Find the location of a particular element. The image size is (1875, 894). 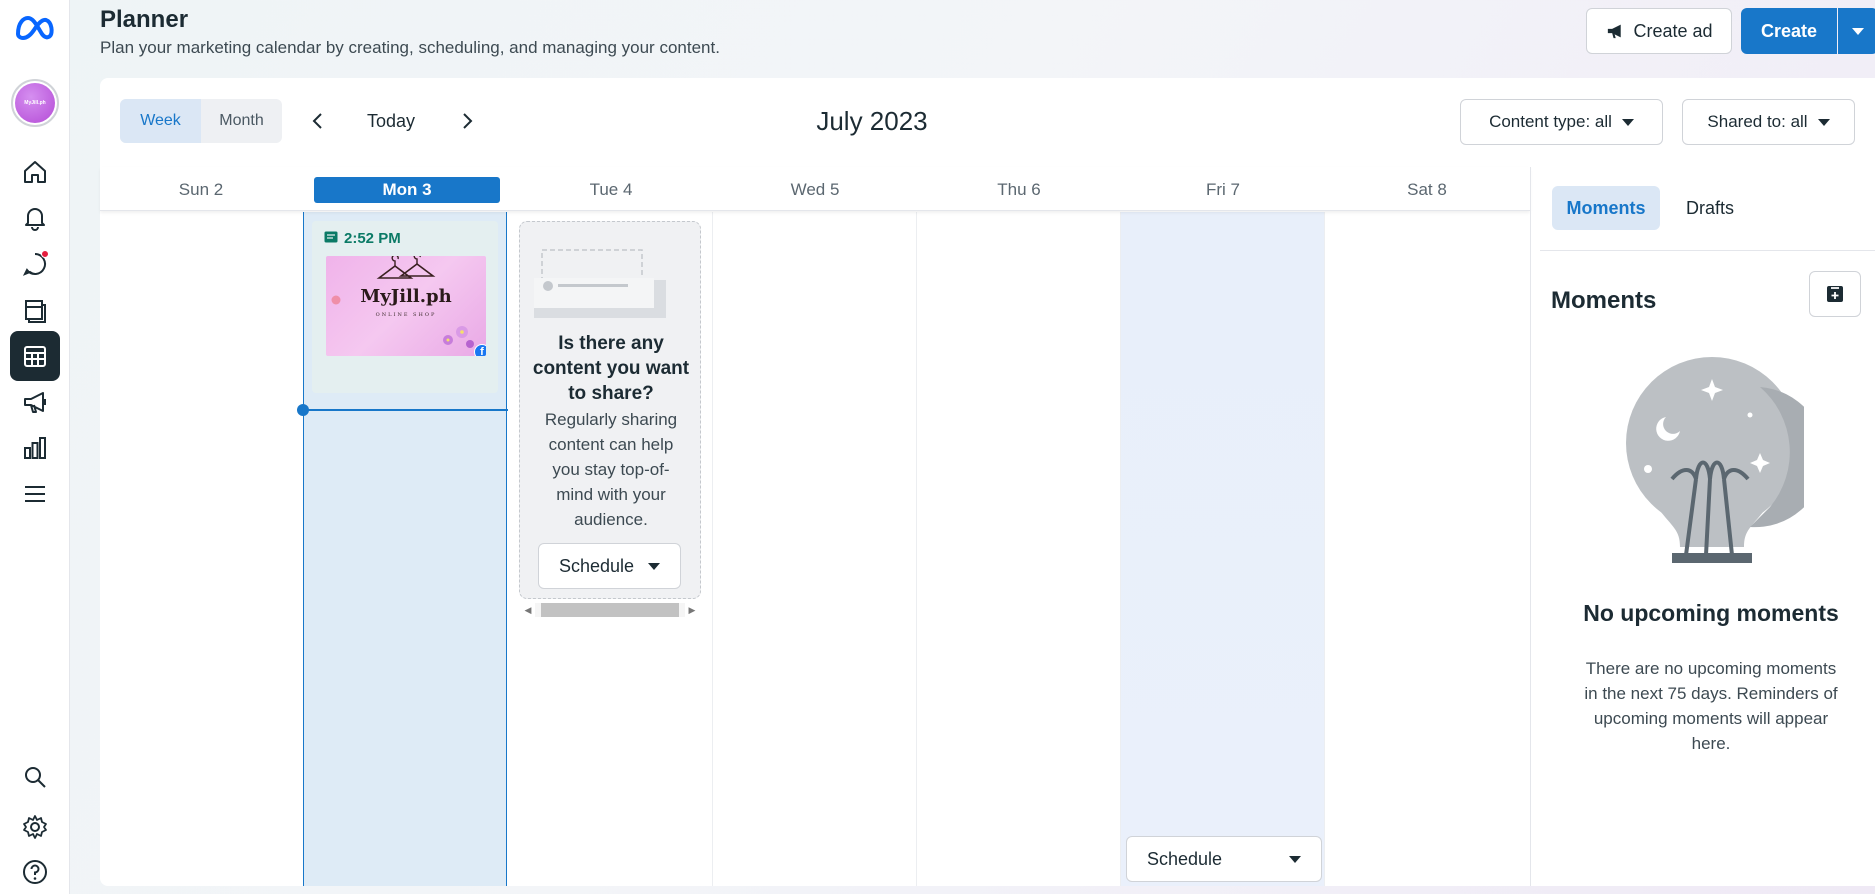

content-type-filter: Content type: all is located at coordinates (1561, 122).